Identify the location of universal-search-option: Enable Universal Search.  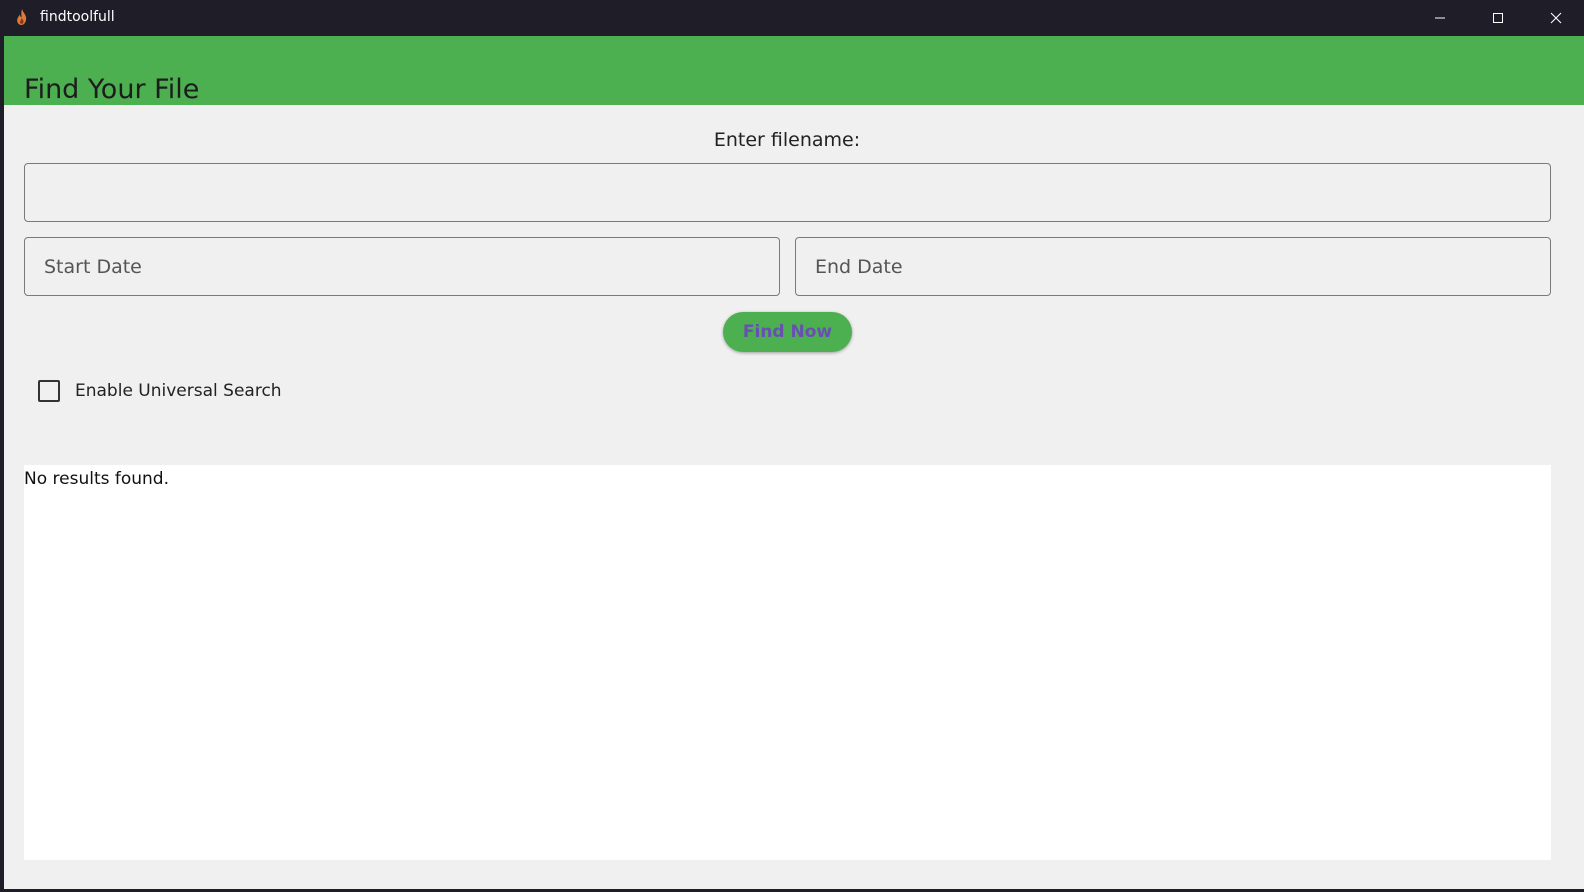
(160, 391).